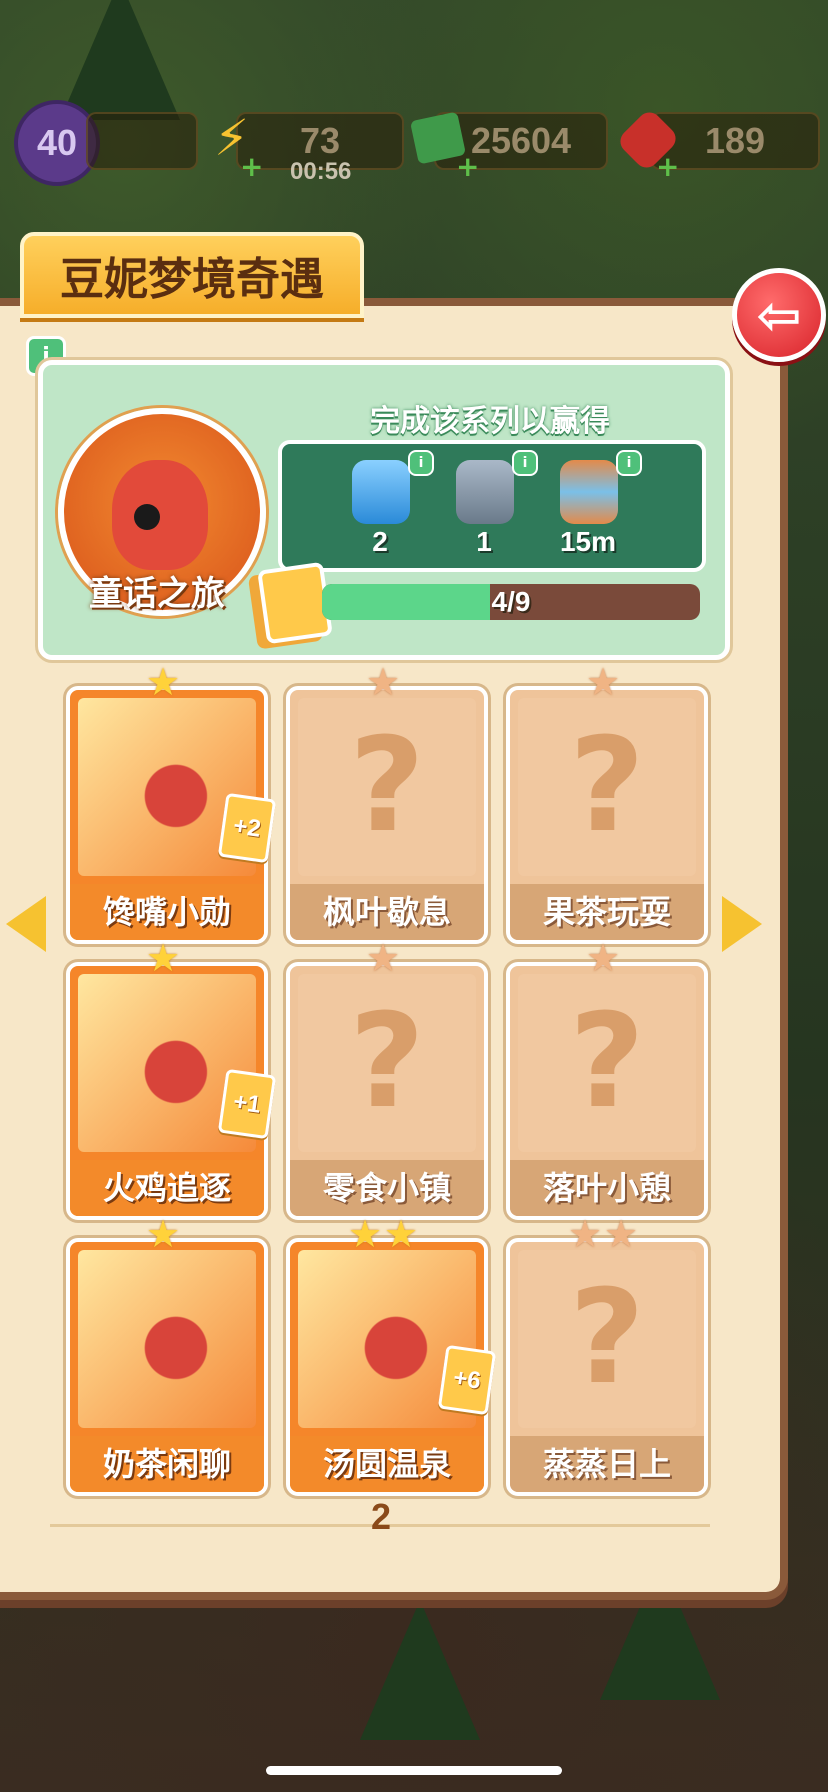  What do you see at coordinates (607, 1188) in the screenshot?
I see `card-label: 落叶小憩` at bounding box center [607, 1188].